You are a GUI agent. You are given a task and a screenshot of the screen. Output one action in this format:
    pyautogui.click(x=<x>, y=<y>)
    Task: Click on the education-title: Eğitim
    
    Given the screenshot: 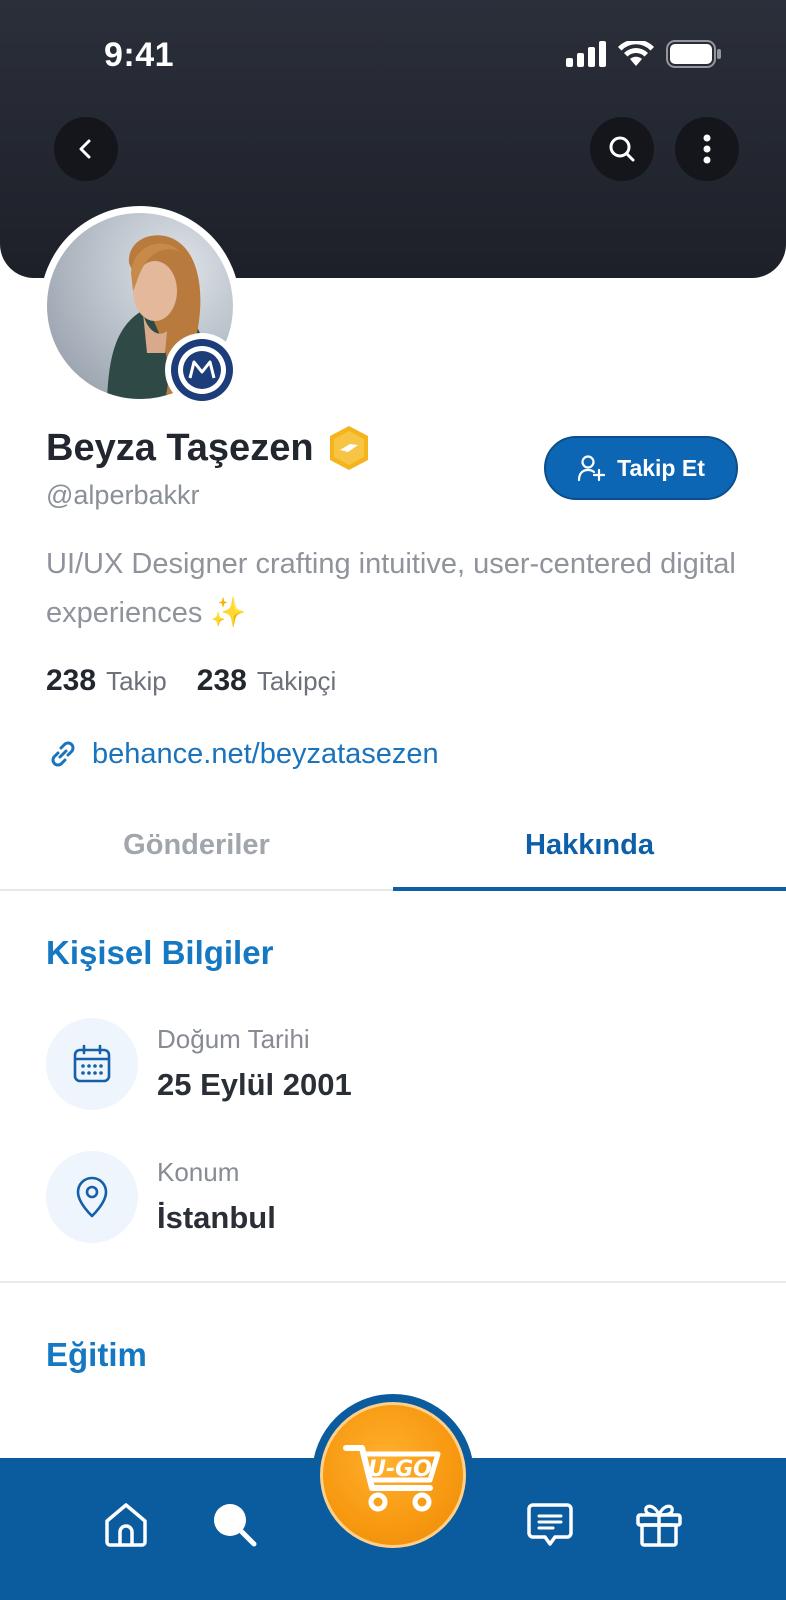 What is the action you would take?
    pyautogui.click(x=96, y=1354)
    